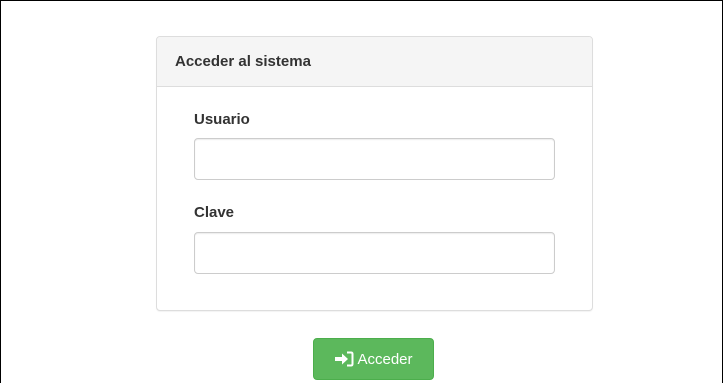 The image size is (725, 383). What do you see at coordinates (243, 61) in the screenshot?
I see `login-panel-title: Acceder al sistema` at bounding box center [243, 61].